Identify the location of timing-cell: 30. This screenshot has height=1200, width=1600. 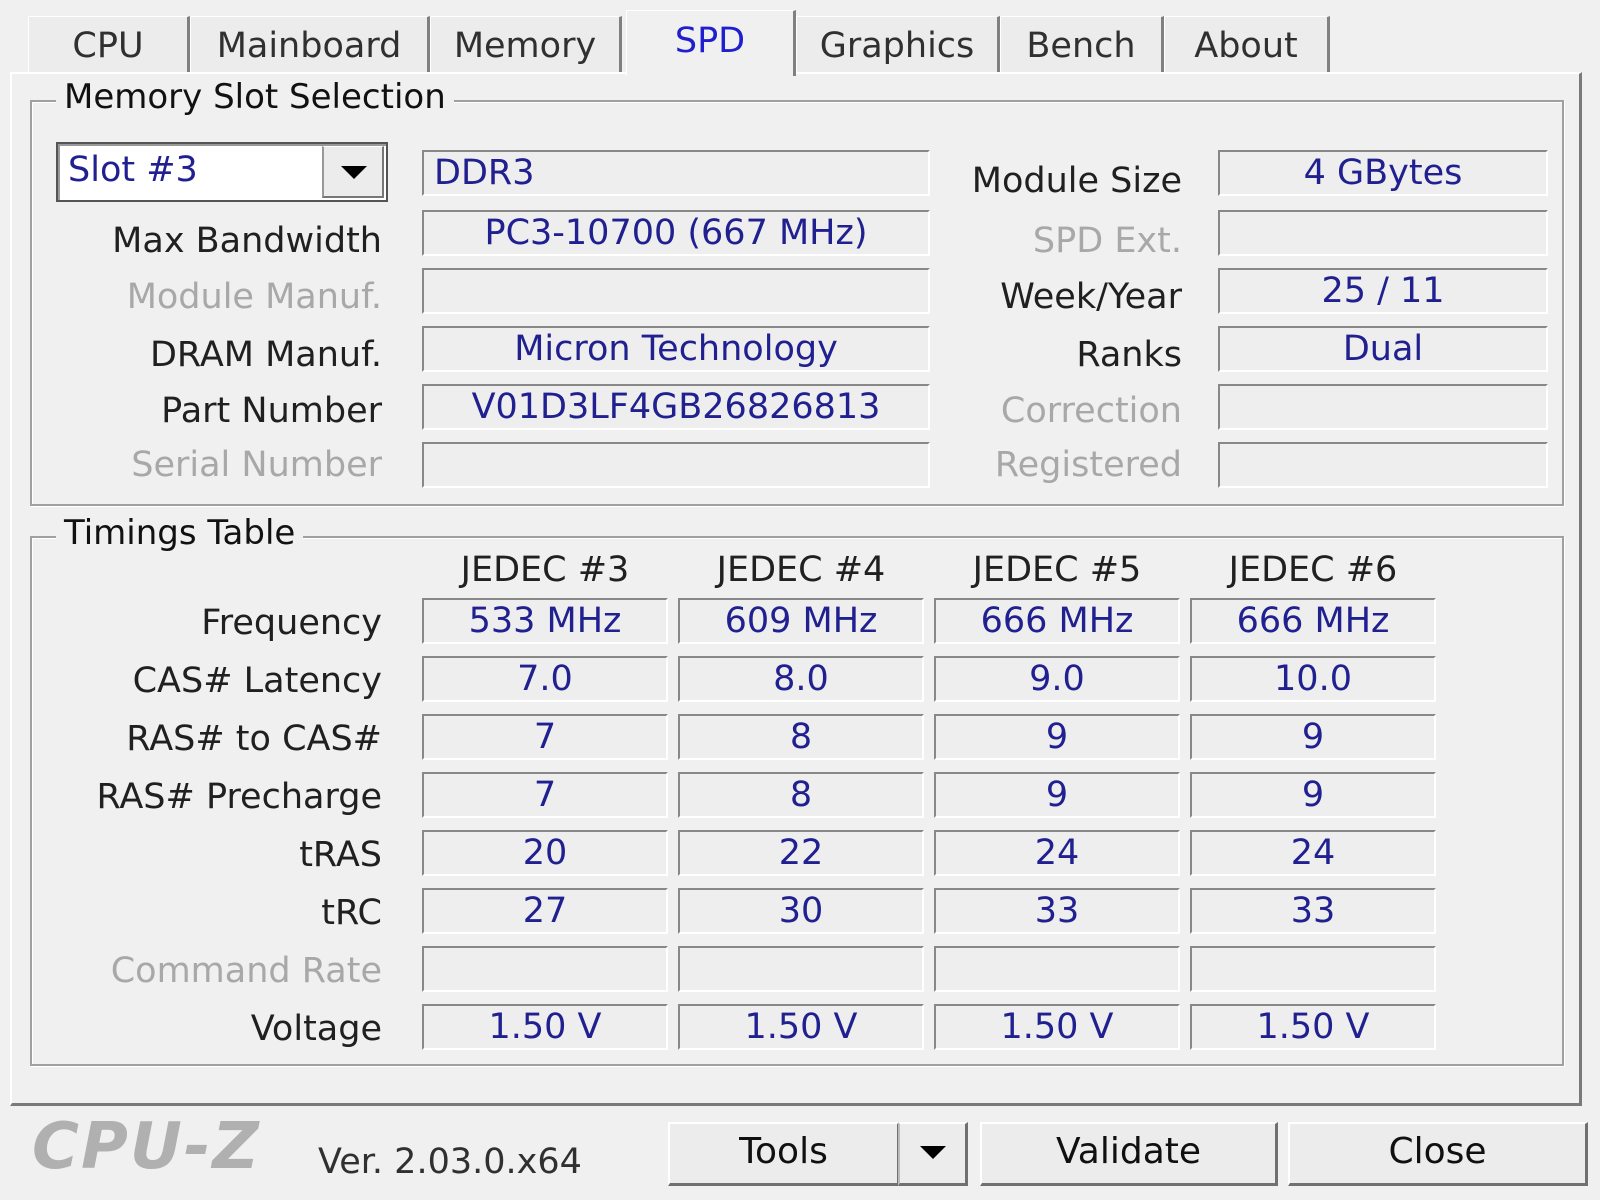
(801, 911).